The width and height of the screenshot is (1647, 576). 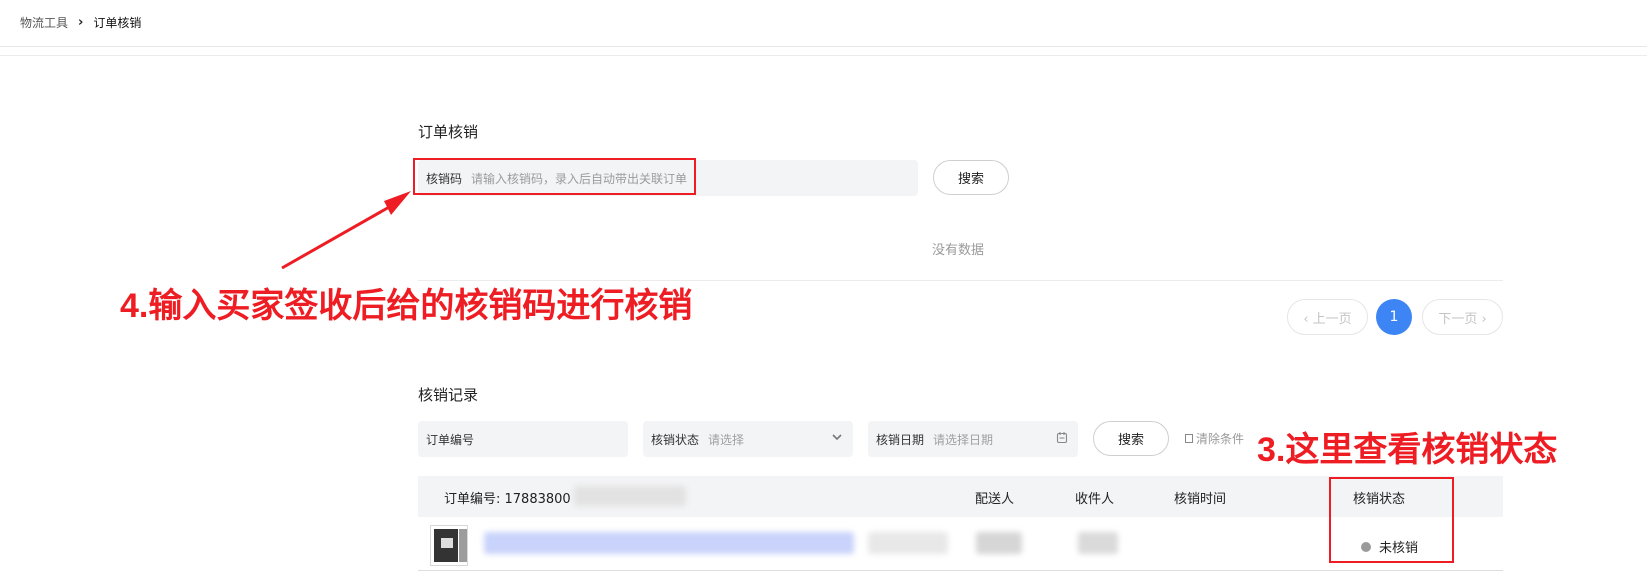 I want to click on annotation-step3: 3.这里查看核销状态, so click(x=1407, y=450).